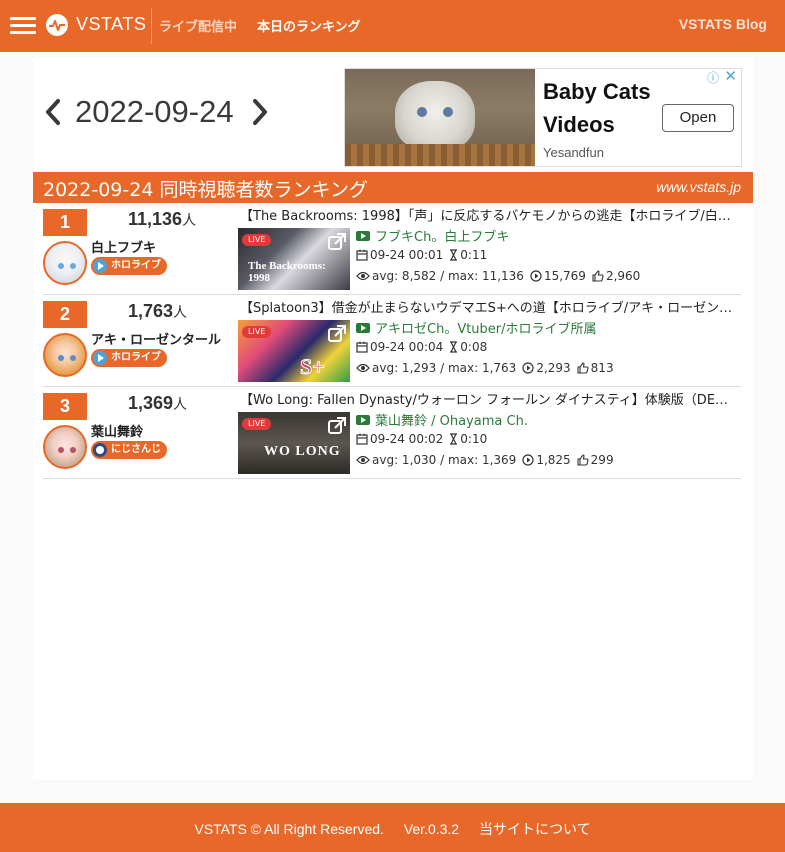 The image size is (785, 852). I want to click on ad-close-icon: ✕, so click(730, 77).